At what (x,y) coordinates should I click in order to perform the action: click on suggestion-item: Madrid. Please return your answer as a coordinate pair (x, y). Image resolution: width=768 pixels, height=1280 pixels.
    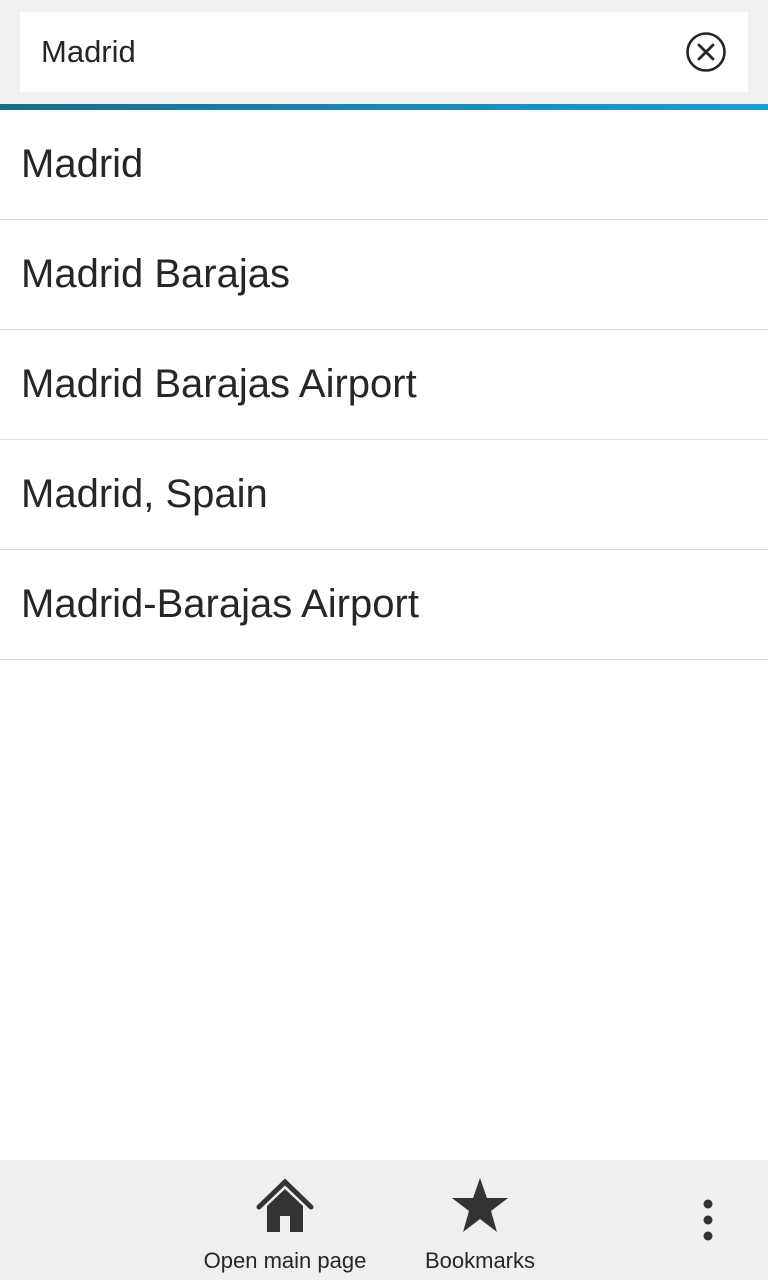
    Looking at the image, I should click on (384, 165).